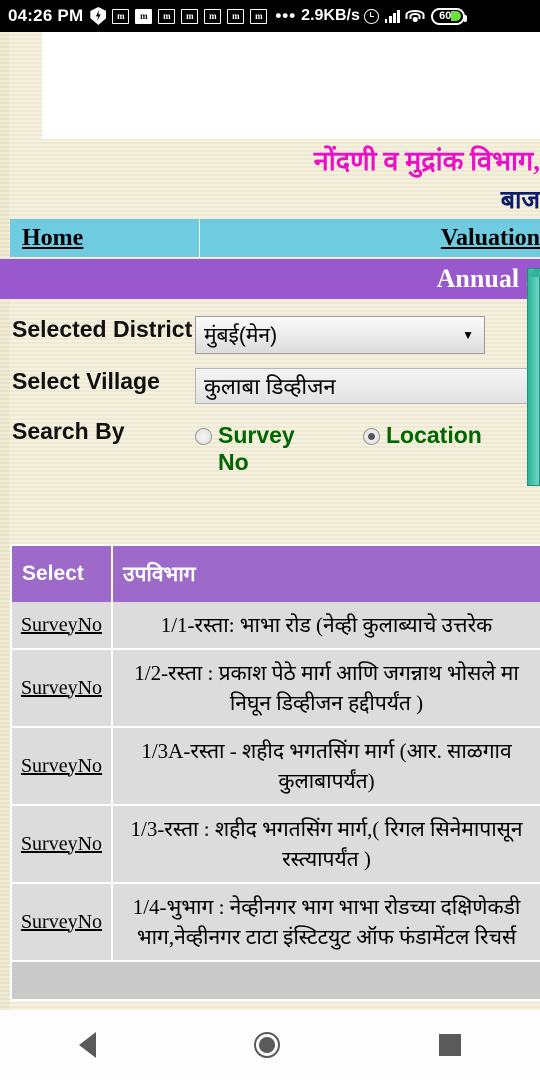 This screenshot has height=1080, width=540. What do you see at coordinates (434, 435) in the screenshot?
I see `radio-location-label: Location` at bounding box center [434, 435].